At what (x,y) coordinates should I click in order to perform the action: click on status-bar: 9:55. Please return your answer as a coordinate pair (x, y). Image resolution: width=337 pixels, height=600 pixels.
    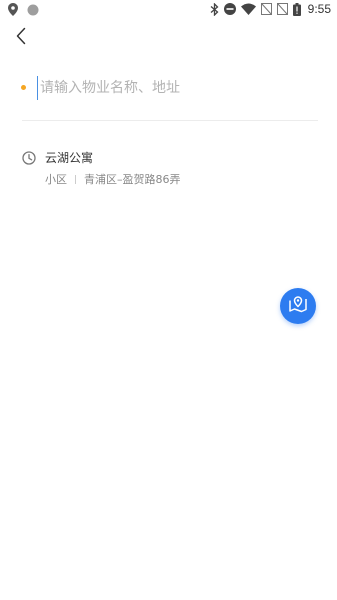
    Looking at the image, I should click on (168, 11).